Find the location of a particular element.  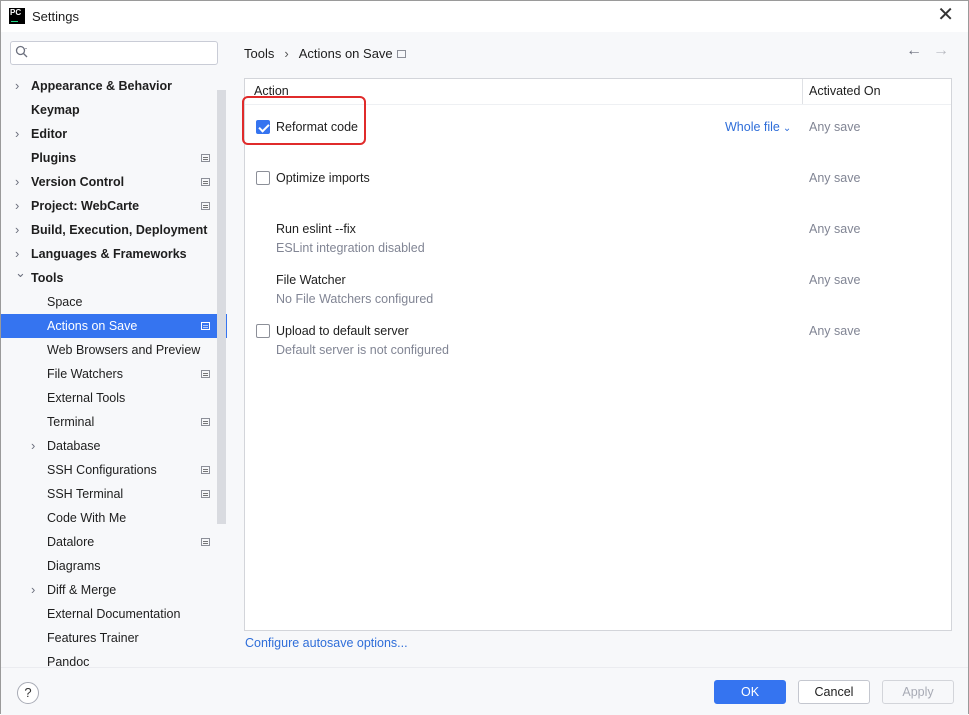

sidebar-item-label: Keymap is located at coordinates (55, 110).